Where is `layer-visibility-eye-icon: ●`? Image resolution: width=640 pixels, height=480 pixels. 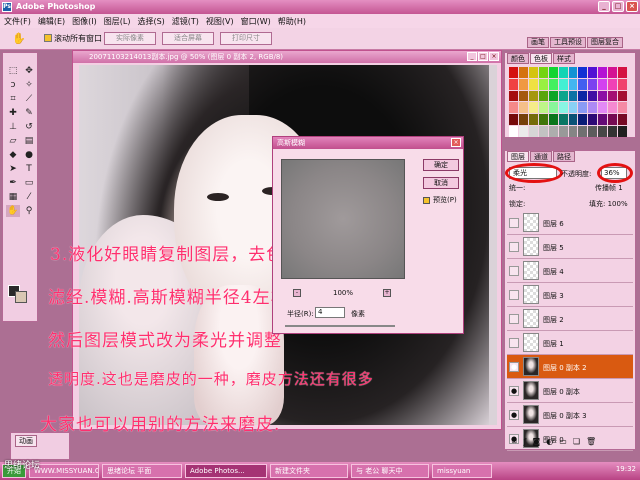 layer-visibility-eye-icon: ● is located at coordinates (514, 367).